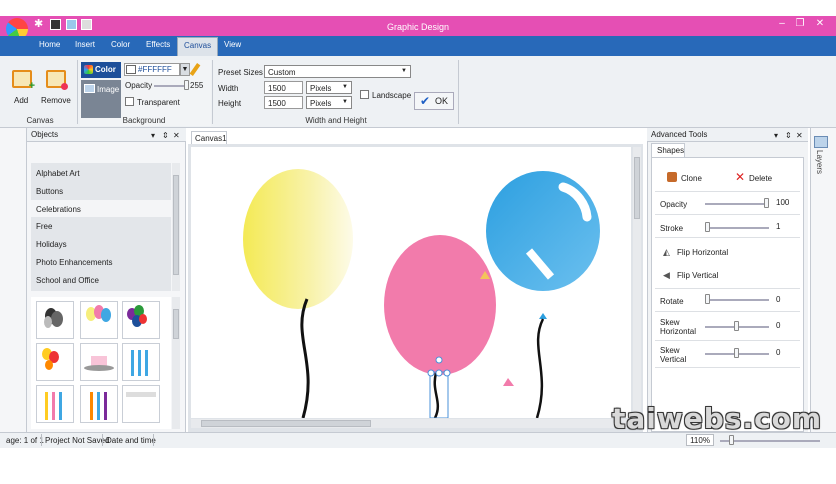  Describe the element at coordinates (99, 320) in the screenshot. I see `thumbnail-balloons-pastel` at that location.